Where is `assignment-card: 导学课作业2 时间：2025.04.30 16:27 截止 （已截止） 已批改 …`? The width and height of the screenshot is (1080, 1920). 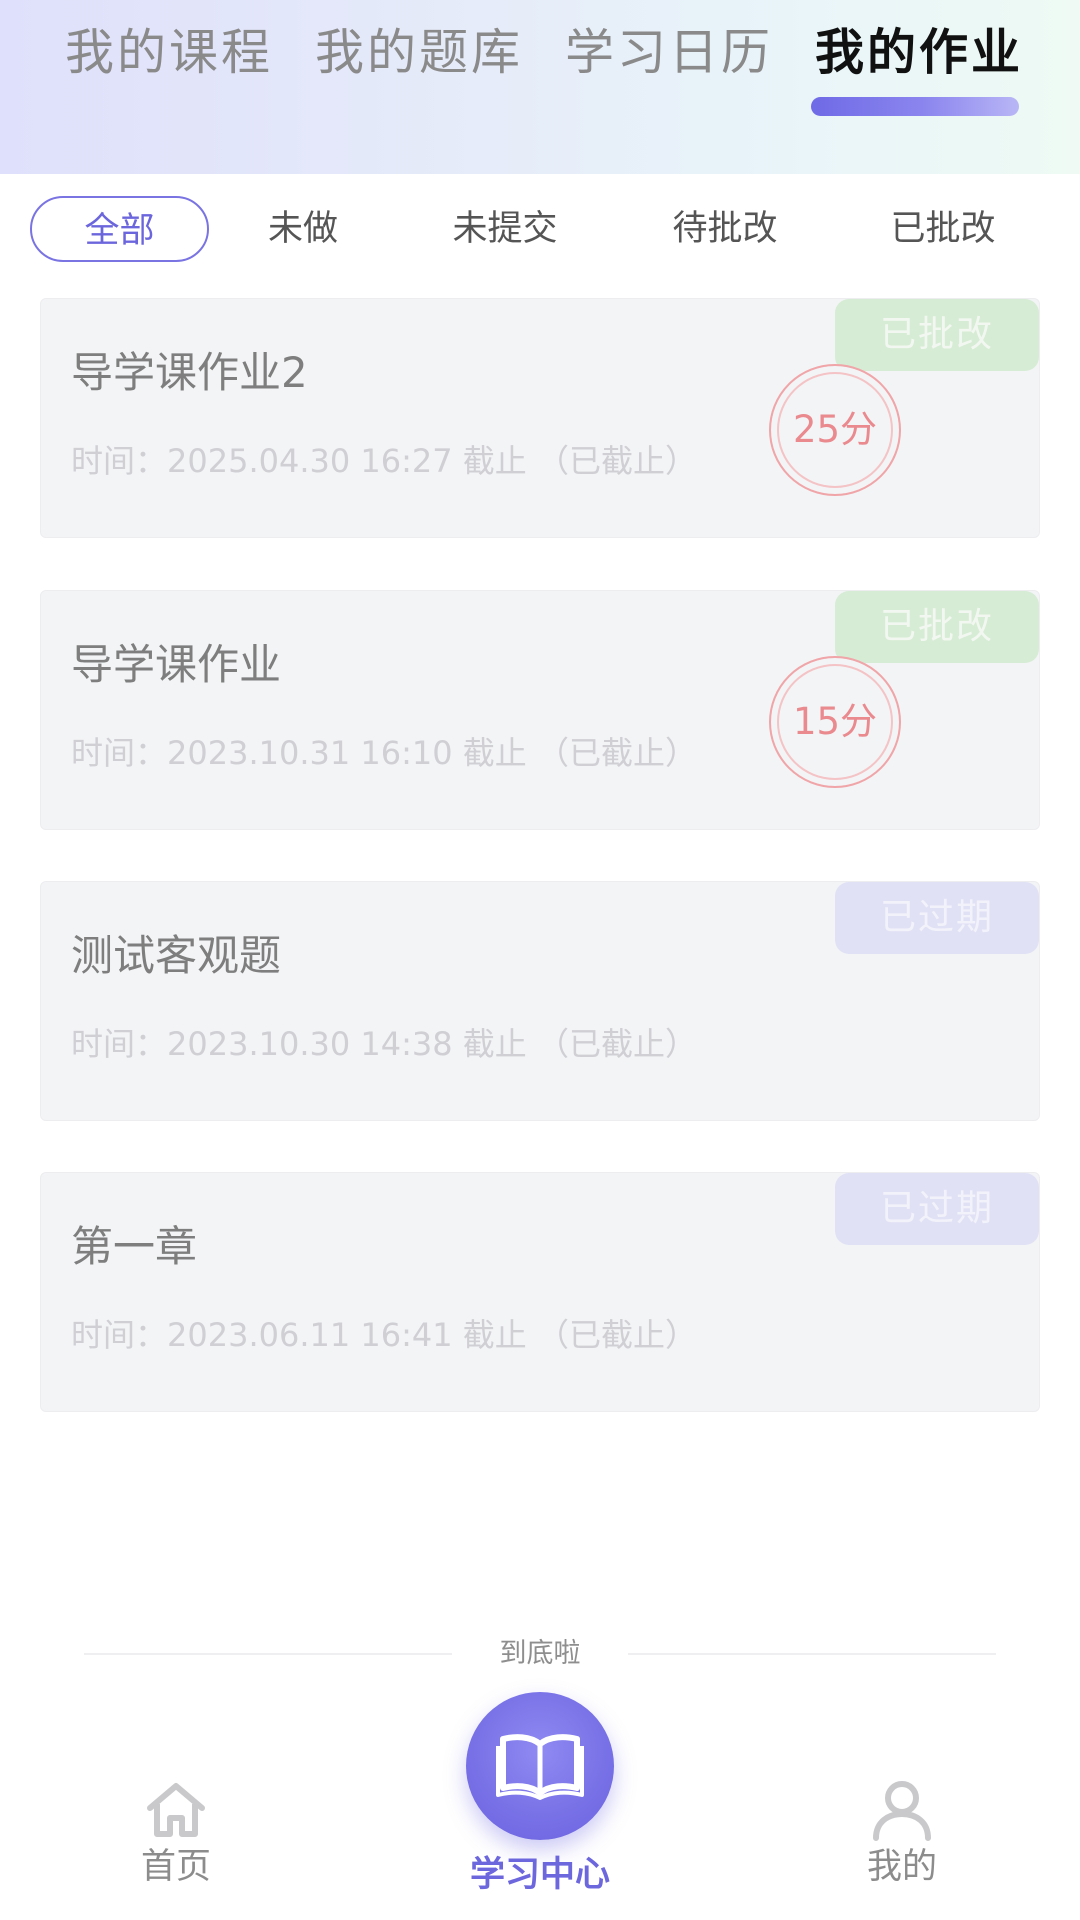
assignment-card: 导学课作业2 时间：2025.04.30 16:27 截止 （已截止） 已批改 … is located at coordinates (540, 418).